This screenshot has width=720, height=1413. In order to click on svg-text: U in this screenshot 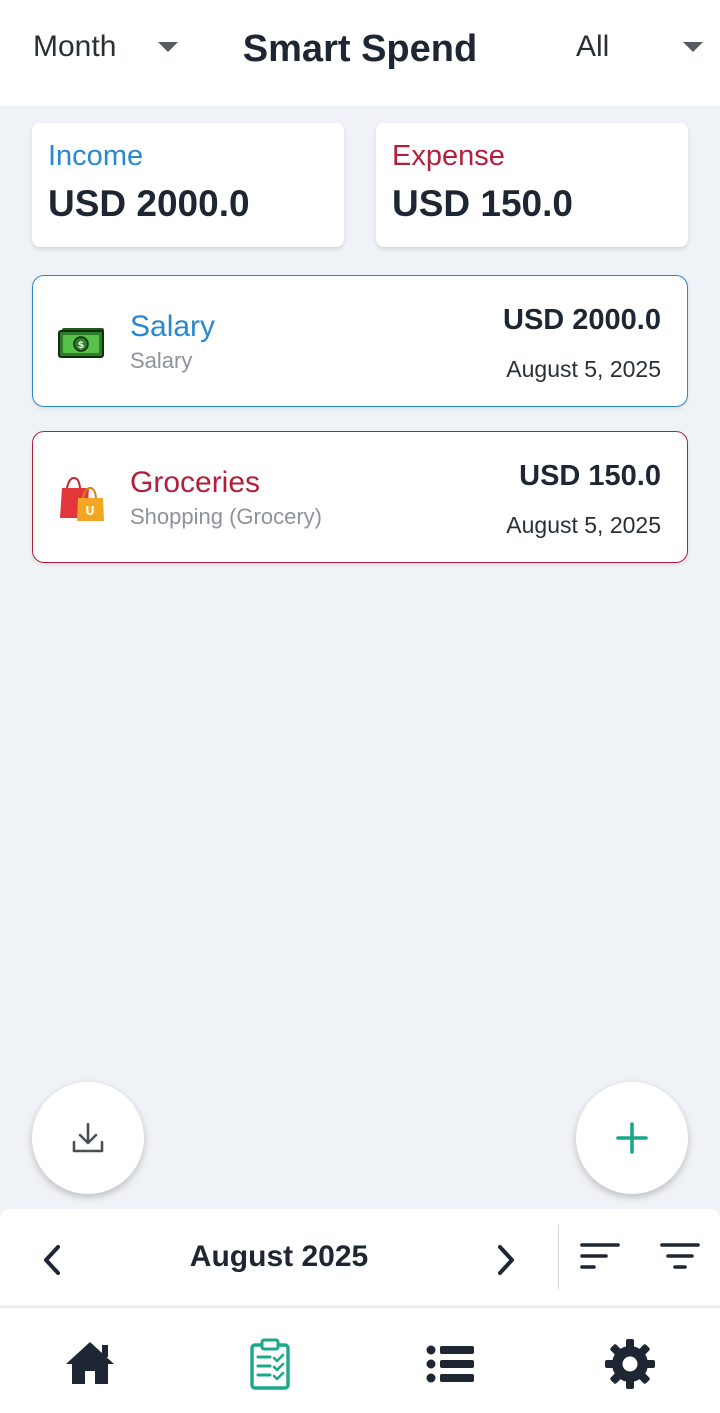, I will do `click(90, 511)`.